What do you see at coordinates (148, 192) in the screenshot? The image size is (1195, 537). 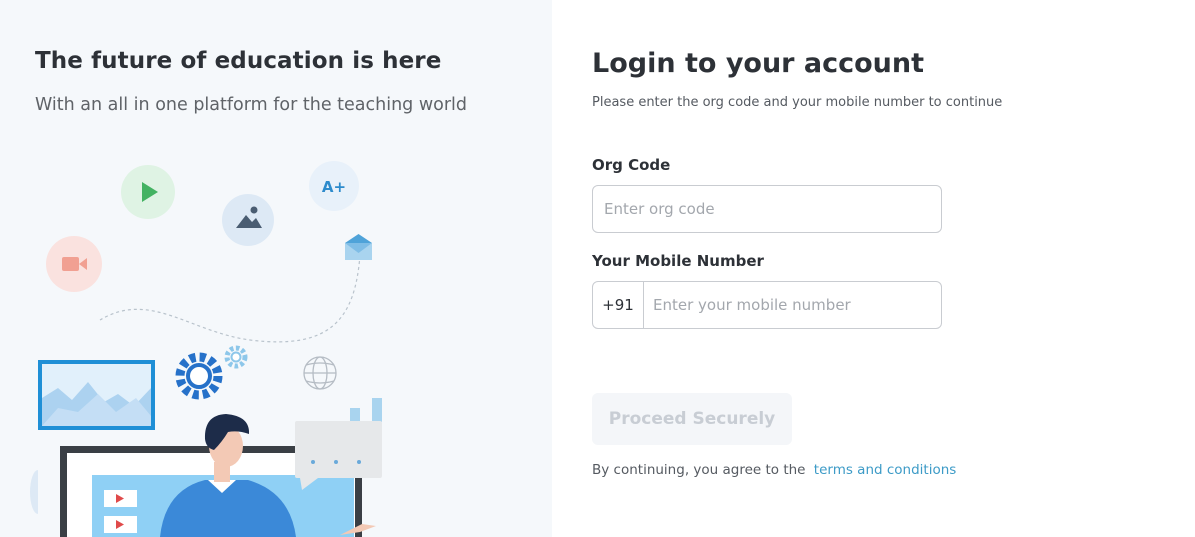 I see `play-icon` at bounding box center [148, 192].